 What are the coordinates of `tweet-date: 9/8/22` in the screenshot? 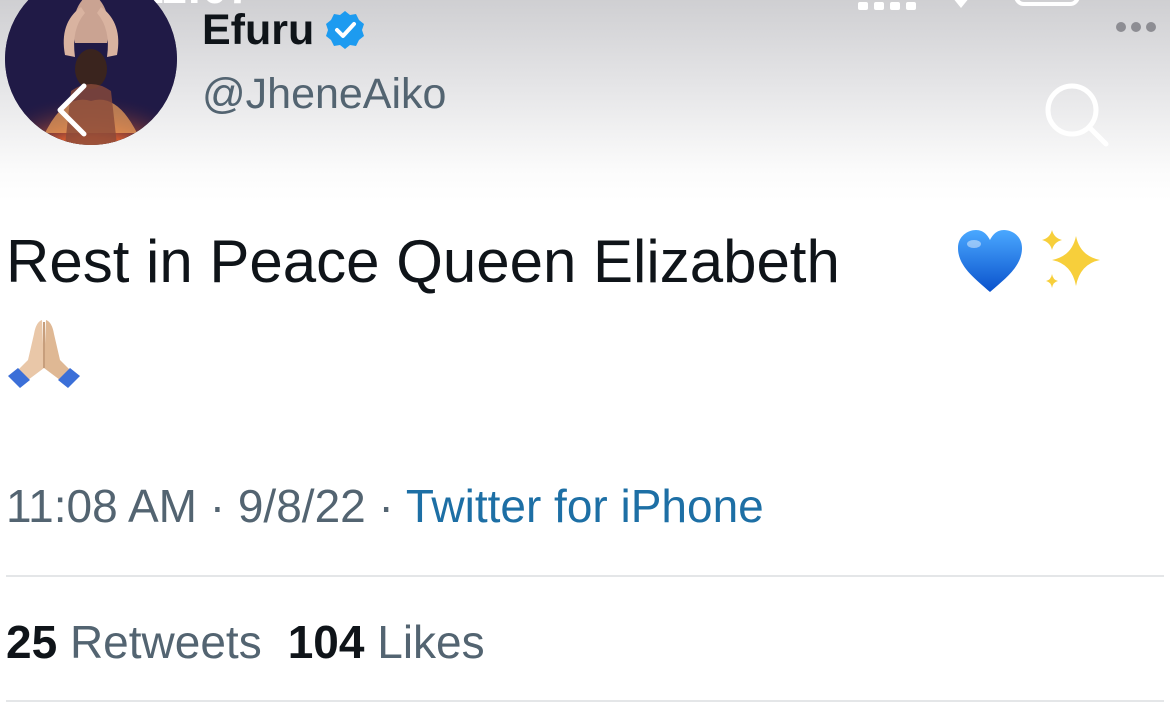 It's located at (301, 506).